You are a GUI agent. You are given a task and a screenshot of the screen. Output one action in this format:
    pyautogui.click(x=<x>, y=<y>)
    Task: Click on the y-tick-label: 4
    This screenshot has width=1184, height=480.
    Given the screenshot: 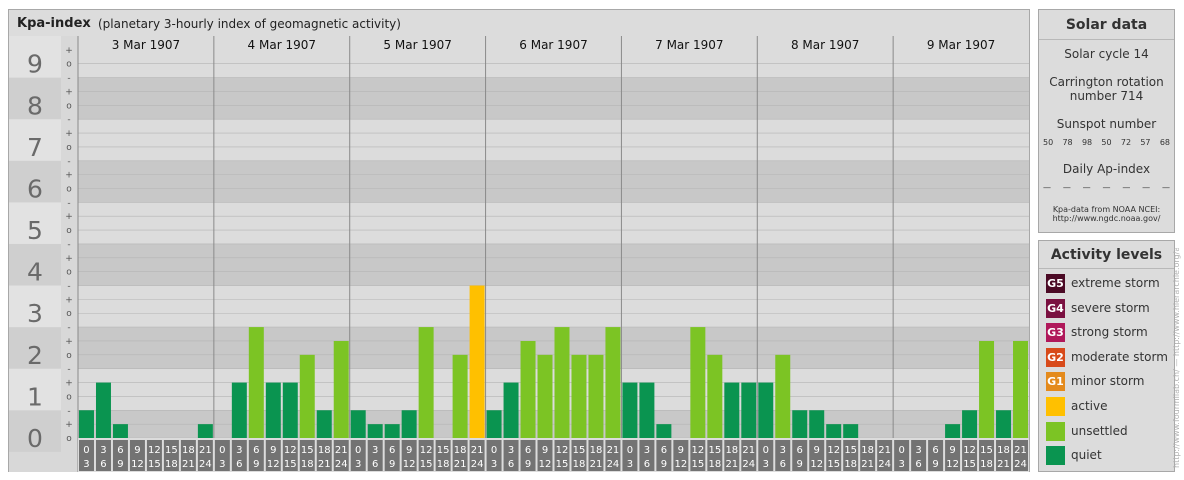 What is the action you would take?
    pyautogui.click(x=35, y=272)
    